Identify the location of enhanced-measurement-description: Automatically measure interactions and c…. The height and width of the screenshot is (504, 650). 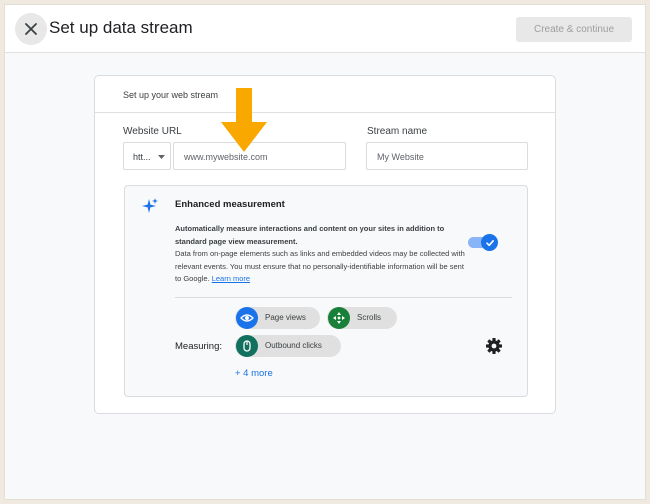
(321, 254).